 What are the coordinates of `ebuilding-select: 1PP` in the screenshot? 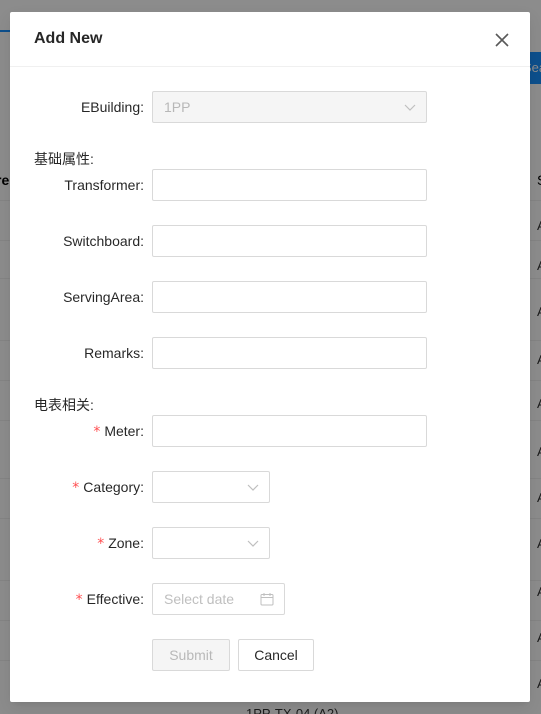 It's located at (289, 107).